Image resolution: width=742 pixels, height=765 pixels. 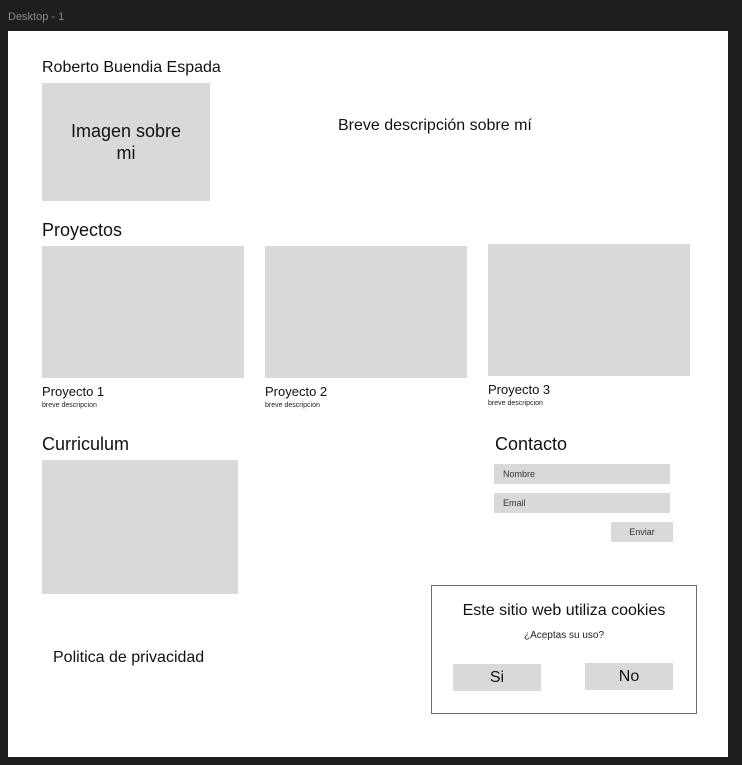 What do you see at coordinates (69, 405) in the screenshot?
I see `project-1-description: breve descripcion` at bounding box center [69, 405].